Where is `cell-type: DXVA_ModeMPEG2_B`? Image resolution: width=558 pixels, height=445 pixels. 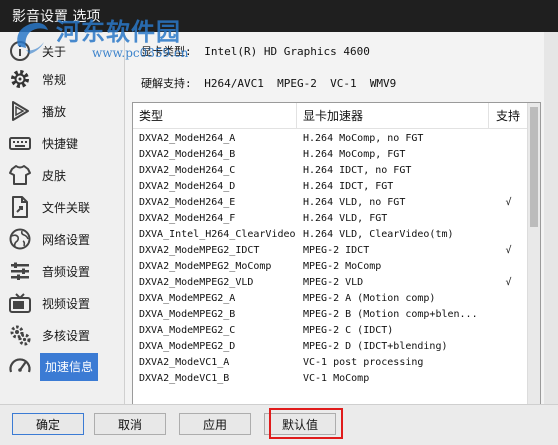
cell-type: DXVA_ModeMPEG2_B is located at coordinates (187, 314).